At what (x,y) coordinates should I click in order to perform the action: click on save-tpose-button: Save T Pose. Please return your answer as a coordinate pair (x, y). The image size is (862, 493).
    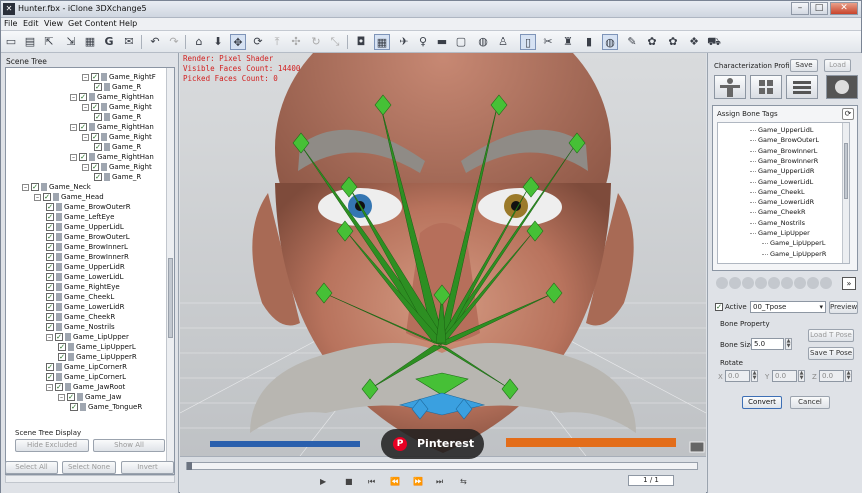
    Looking at the image, I should click on (831, 353).